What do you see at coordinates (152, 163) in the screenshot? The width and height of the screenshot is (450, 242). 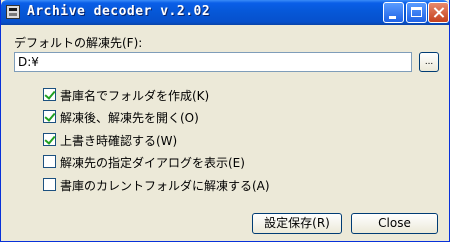 I see `show-destination-dialog-label: 解凍先の指定ダイアログを表示(E)` at bounding box center [152, 163].